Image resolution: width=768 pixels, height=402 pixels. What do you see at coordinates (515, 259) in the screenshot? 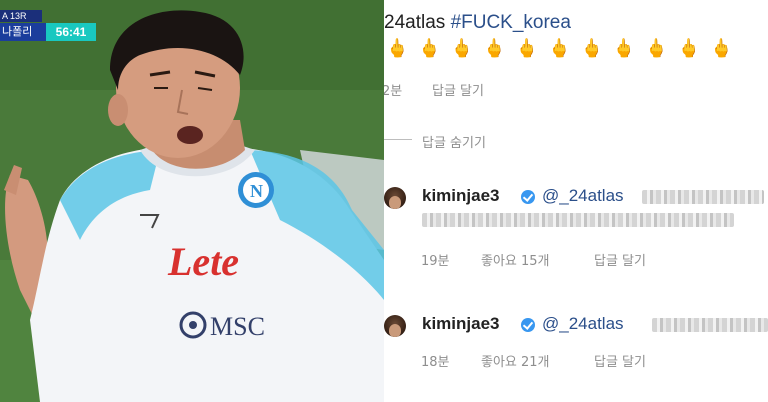
I see `reply-likes: 좋아요 15개` at bounding box center [515, 259].